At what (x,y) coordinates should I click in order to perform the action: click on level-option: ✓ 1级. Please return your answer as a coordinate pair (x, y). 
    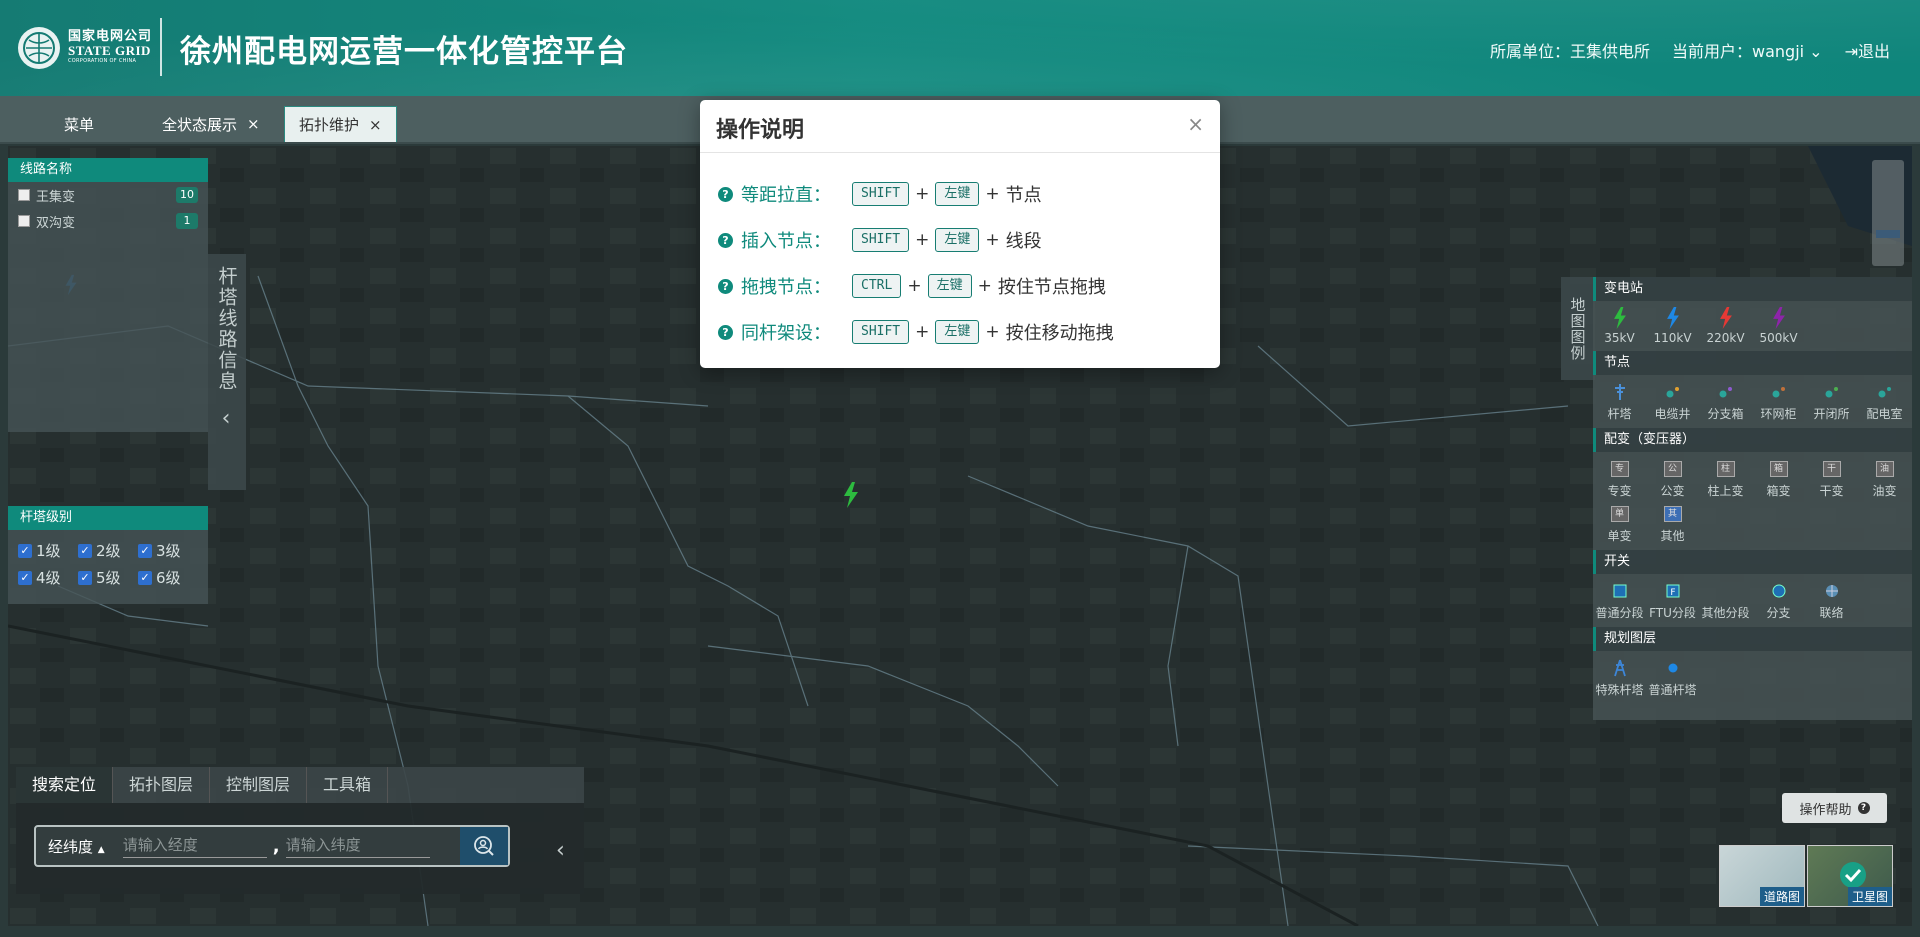
    Looking at the image, I should click on (48, 550).